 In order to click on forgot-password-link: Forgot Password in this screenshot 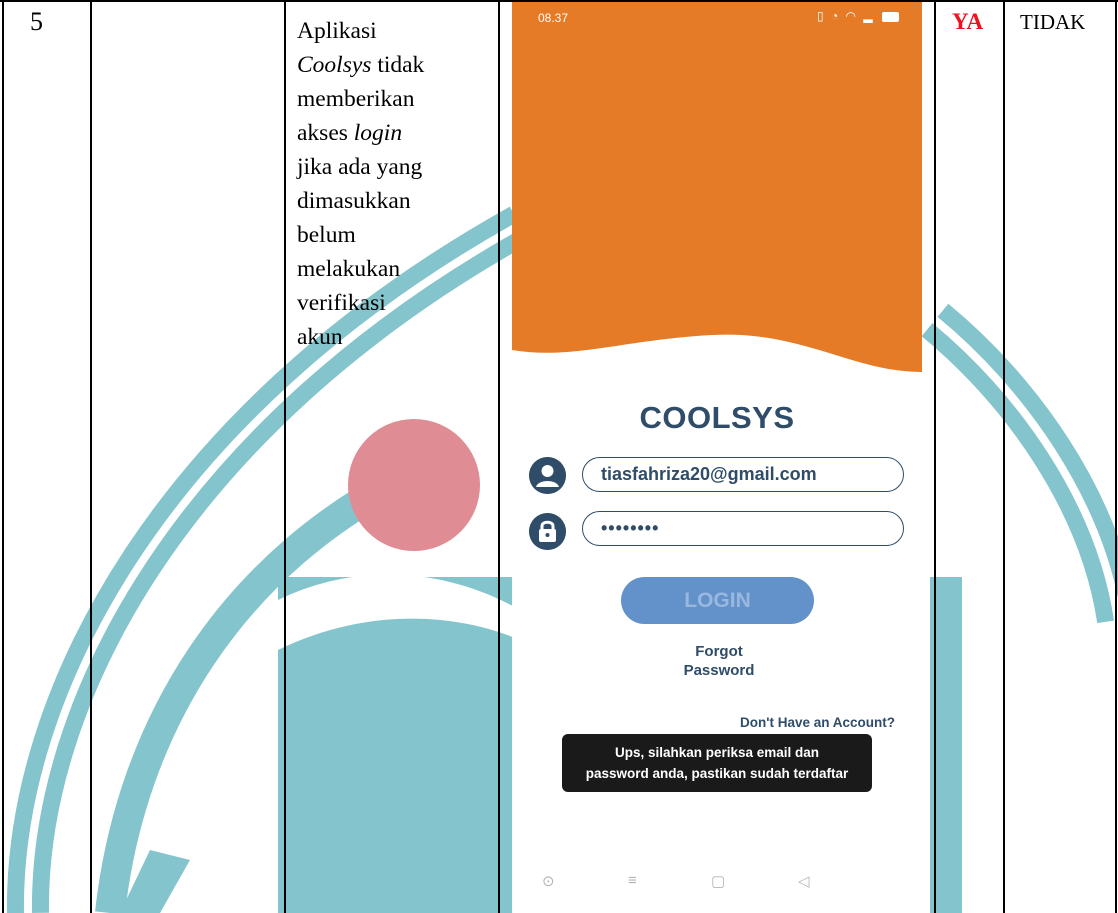, I will do `click(719, 661)`.